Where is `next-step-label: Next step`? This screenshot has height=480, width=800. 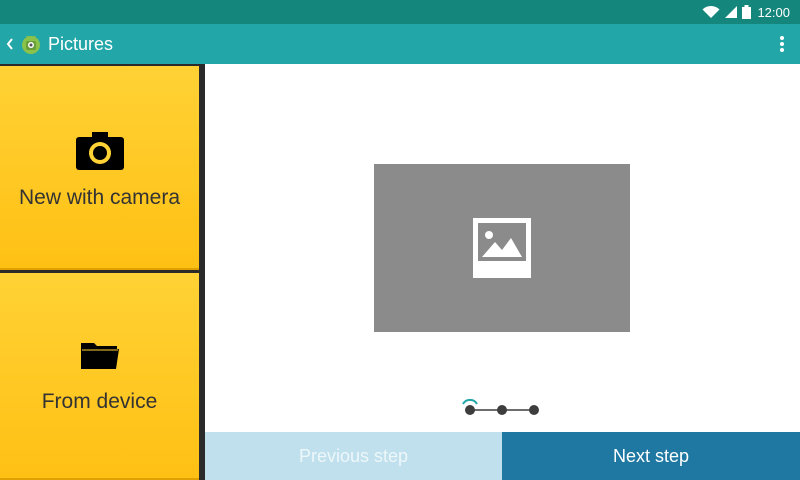
next-step-label: Next step is located at coordinates (651, 455).